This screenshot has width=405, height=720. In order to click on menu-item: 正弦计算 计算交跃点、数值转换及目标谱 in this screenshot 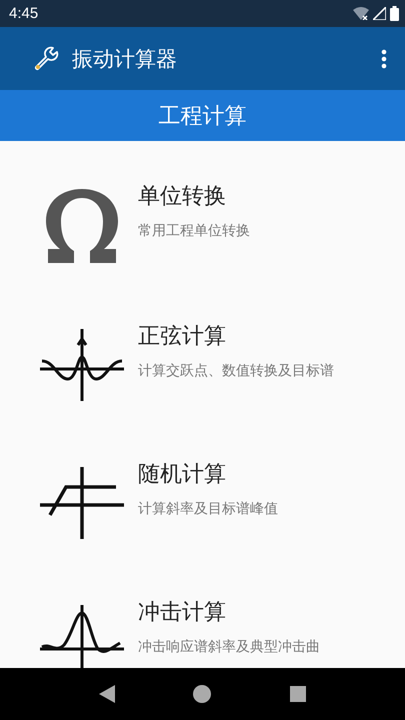, I will do `click(202, 361)`.